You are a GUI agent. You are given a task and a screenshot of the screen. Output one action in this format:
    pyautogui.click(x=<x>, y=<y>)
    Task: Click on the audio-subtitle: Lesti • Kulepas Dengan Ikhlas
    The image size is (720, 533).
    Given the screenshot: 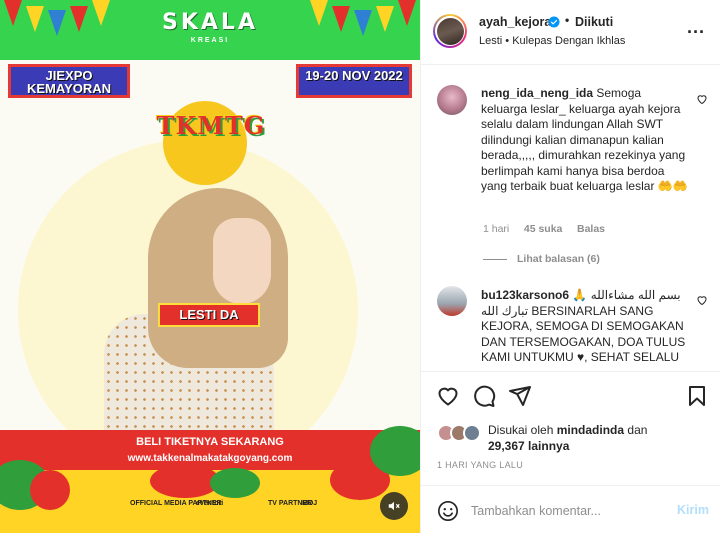 What is the action you would take?
    pyautogui.click(x=552, y=41)
    